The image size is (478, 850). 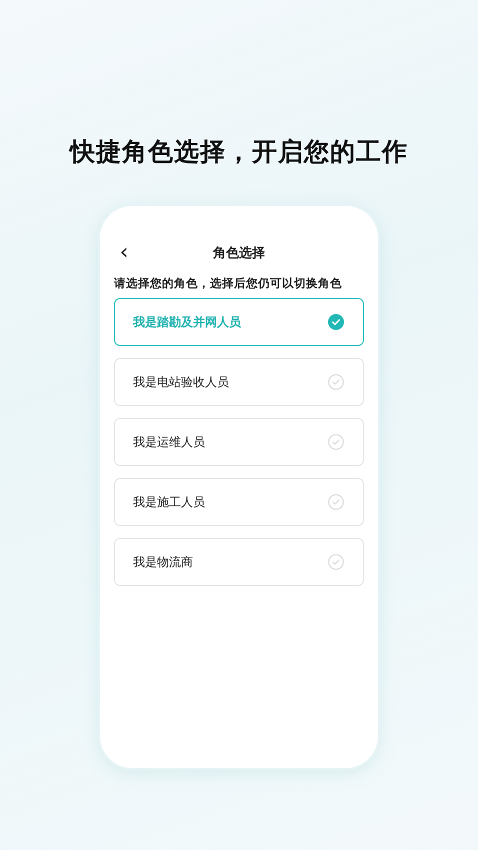 What do you see at coordinates (239, 562) in the screenshot?
I see `role-option: 我是物流商` at bounding box center [239, 562].